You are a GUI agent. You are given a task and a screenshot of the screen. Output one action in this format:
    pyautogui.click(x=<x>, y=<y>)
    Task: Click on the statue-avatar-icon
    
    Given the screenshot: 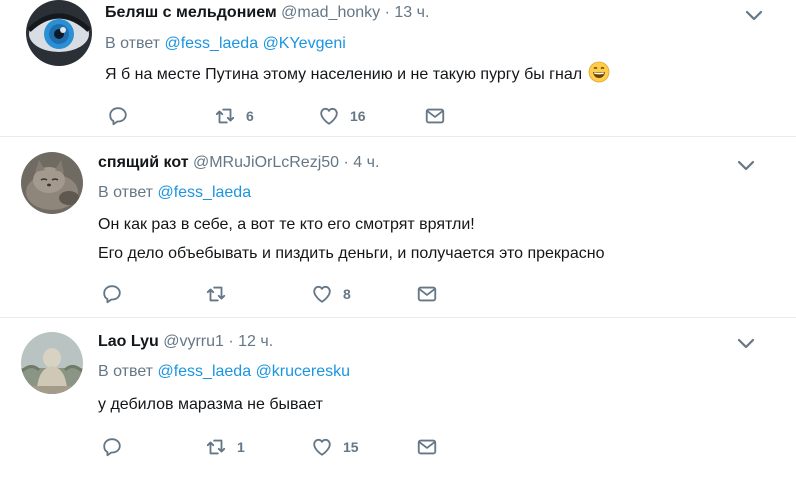 What is the action you would take?
    pyautogui.click(x=52, y=363)
    